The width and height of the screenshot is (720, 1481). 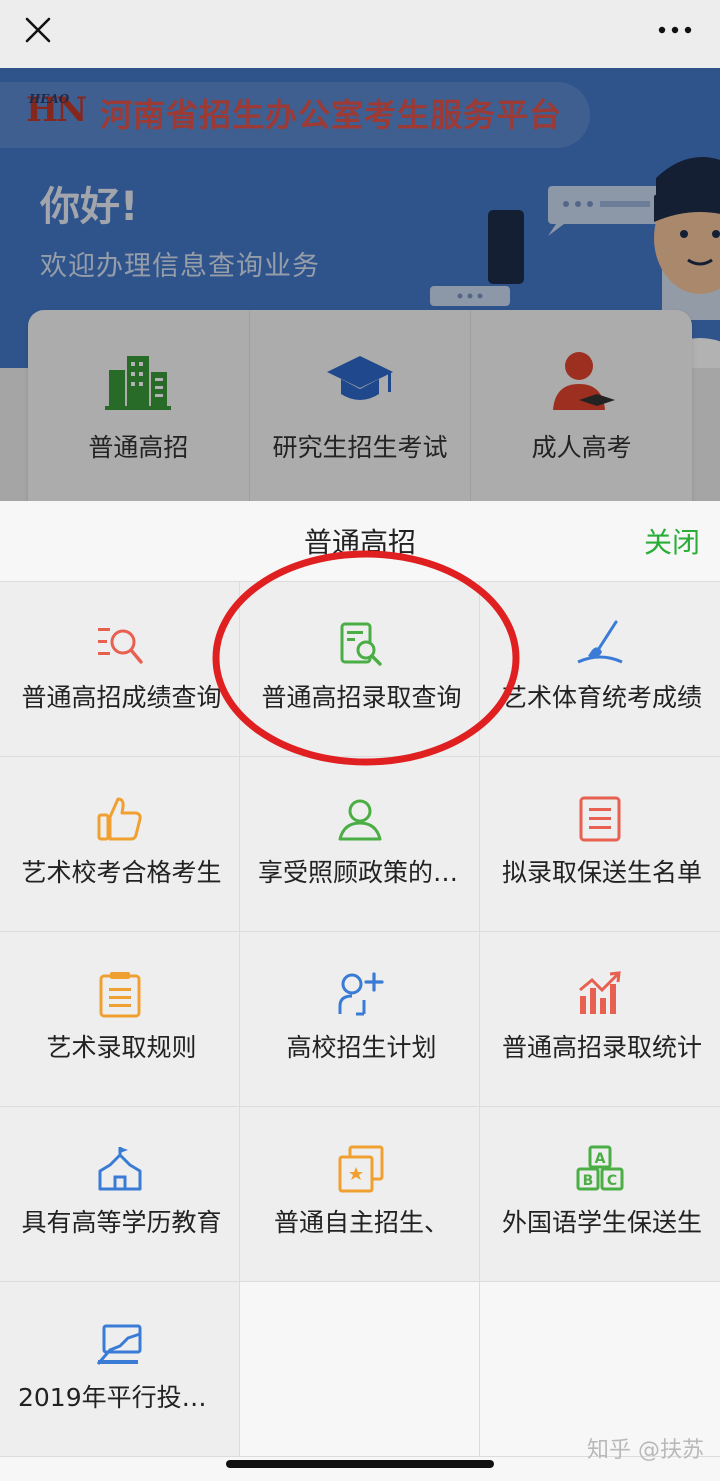 What do you see at coordinates (601, 697) in the screenshot?
I see `grid-item-label: 艺术体育统考成绩` at bounding box center [601, 697].